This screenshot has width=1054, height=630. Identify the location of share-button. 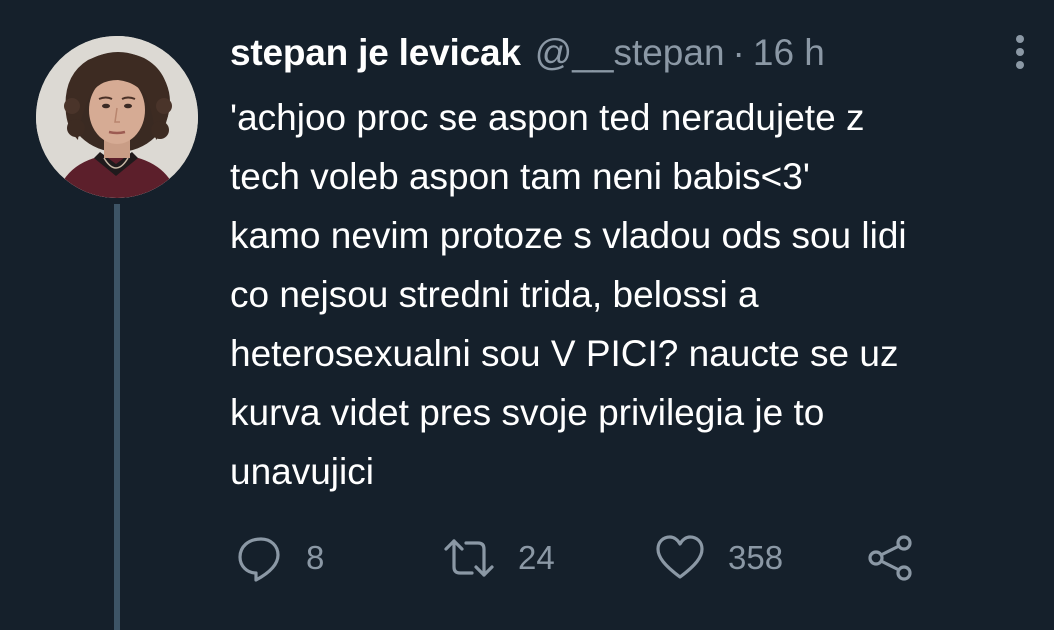
(891, 558).